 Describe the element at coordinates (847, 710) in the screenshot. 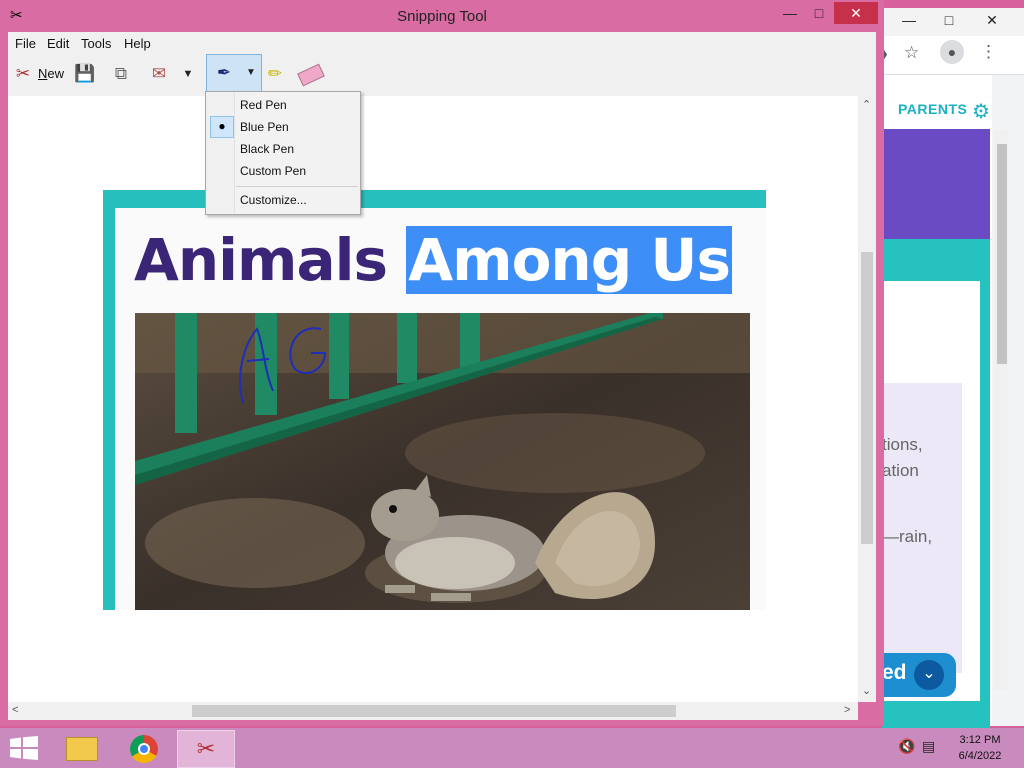

I see `scroll-right-arrow-icon: >` at that location.